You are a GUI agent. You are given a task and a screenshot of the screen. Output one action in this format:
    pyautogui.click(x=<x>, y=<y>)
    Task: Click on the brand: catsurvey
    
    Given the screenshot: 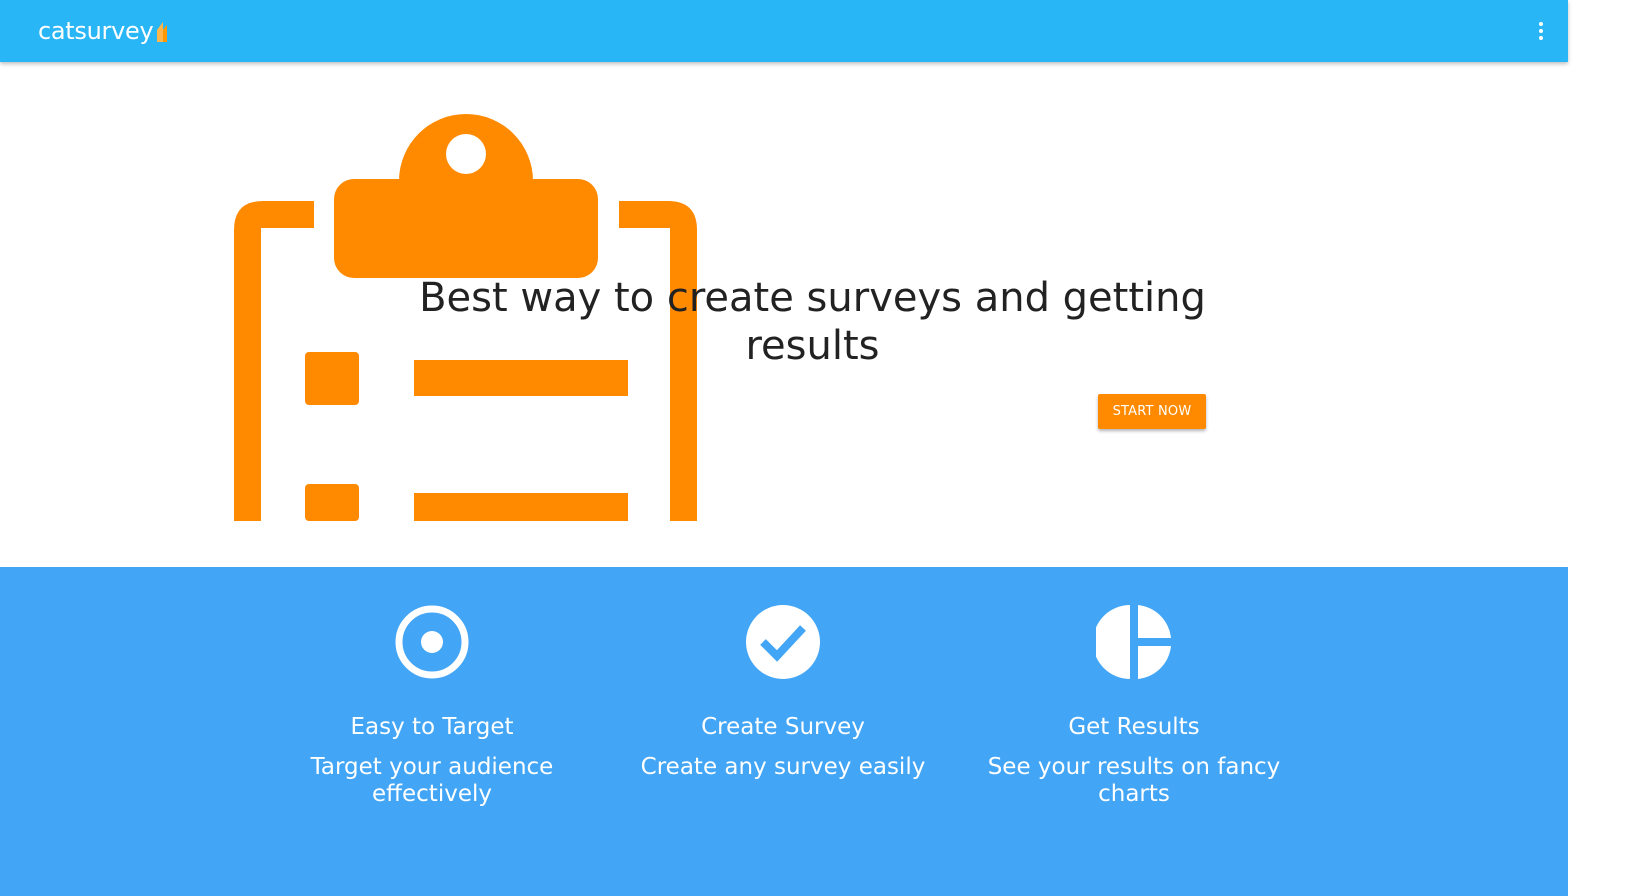 What is the action you would take?
    pyautogui.click(x=104, y=31)
    